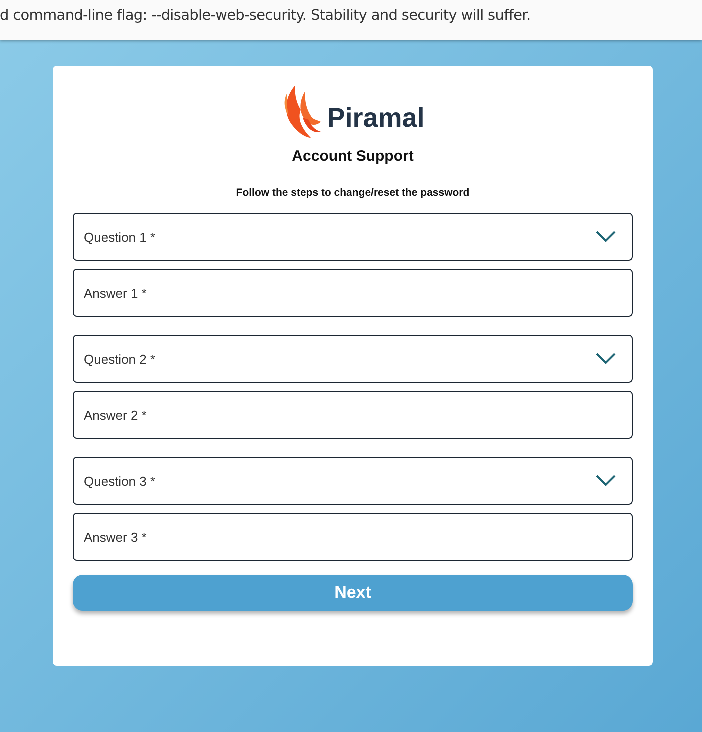 This screenshot has height=732, width=702. What do you see at coordinates (353, 359) in the screenshot?
I see `question-dropdown: Question 2 *` at bounding box center [353, 359].